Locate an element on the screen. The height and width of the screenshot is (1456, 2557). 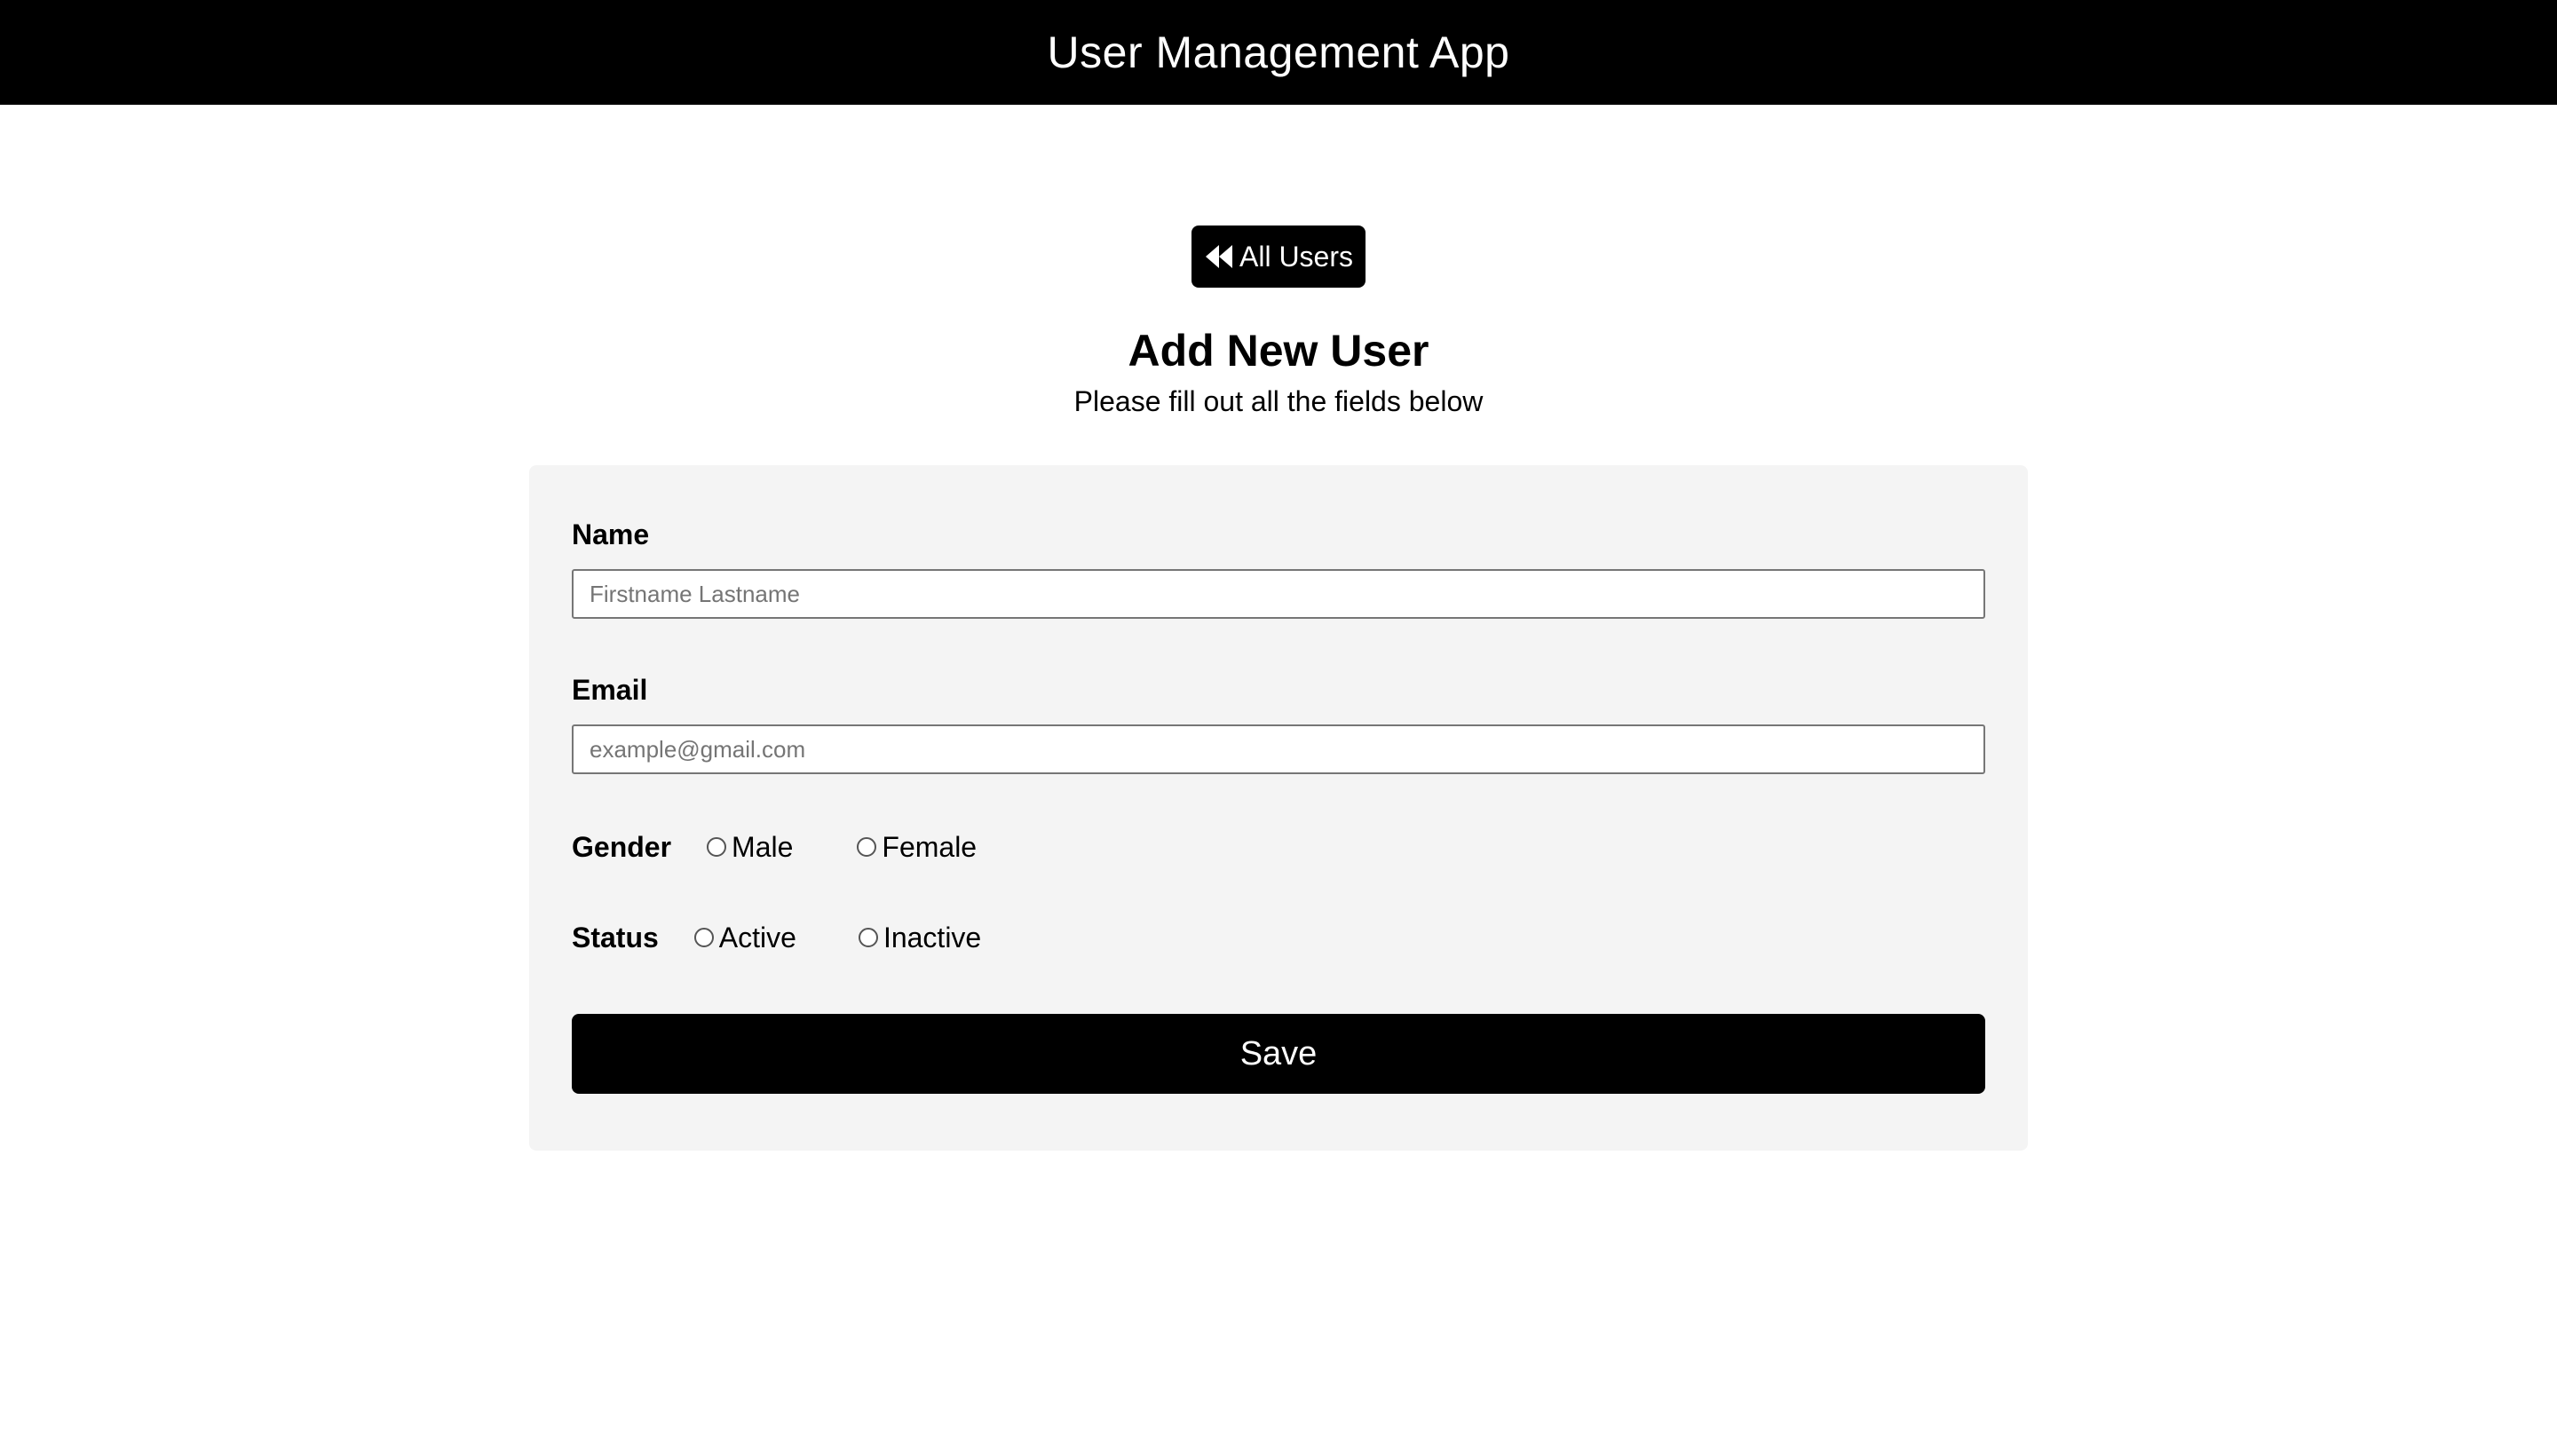
app-header: User Management App is located at coordinates (1278, 52).